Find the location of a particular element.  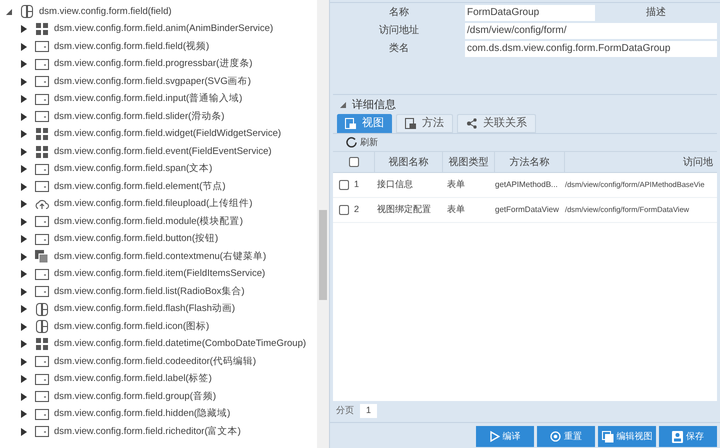

action-button: 编译 is located at coordinates (505, 436).